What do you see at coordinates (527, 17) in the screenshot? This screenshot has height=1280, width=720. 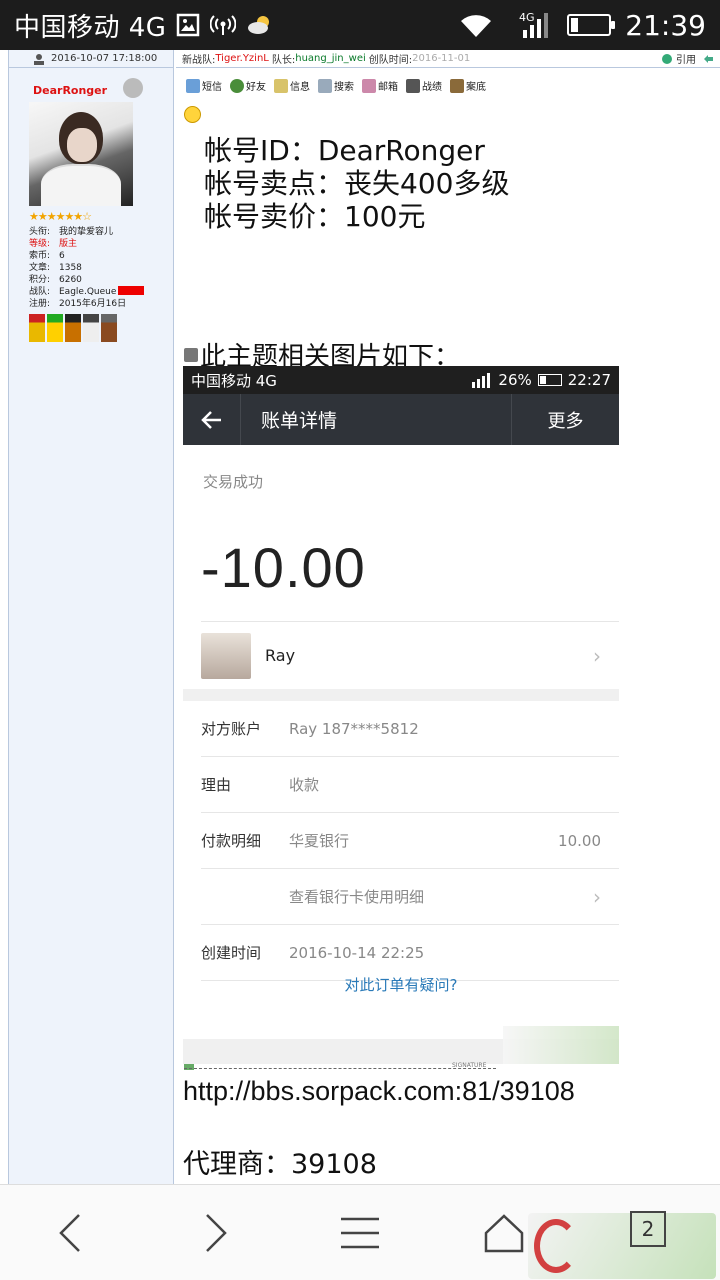 I see `svg-text: 4G` at bounding box center [527, 17].